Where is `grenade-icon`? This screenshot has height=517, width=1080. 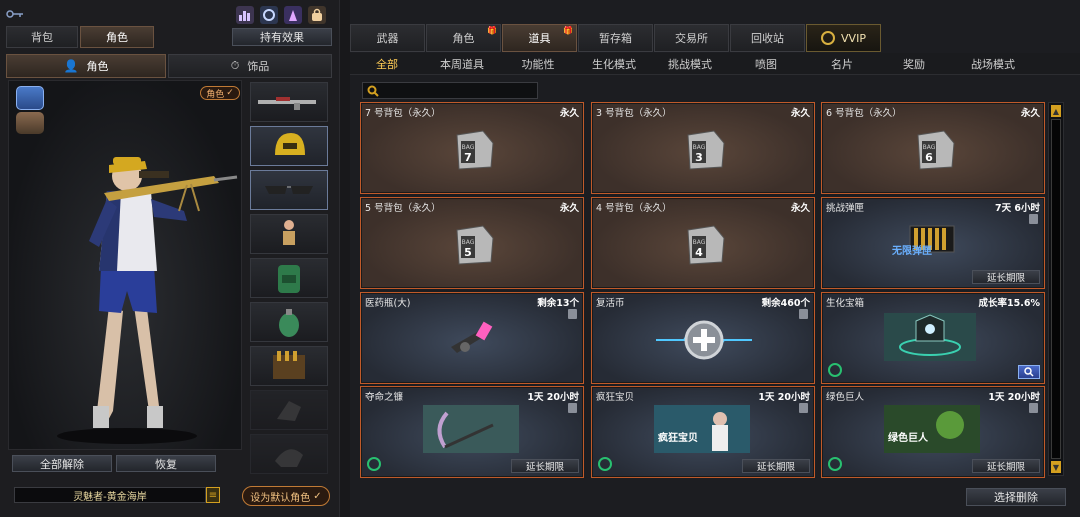 grenade-icon is located at coordinates (289, 323).